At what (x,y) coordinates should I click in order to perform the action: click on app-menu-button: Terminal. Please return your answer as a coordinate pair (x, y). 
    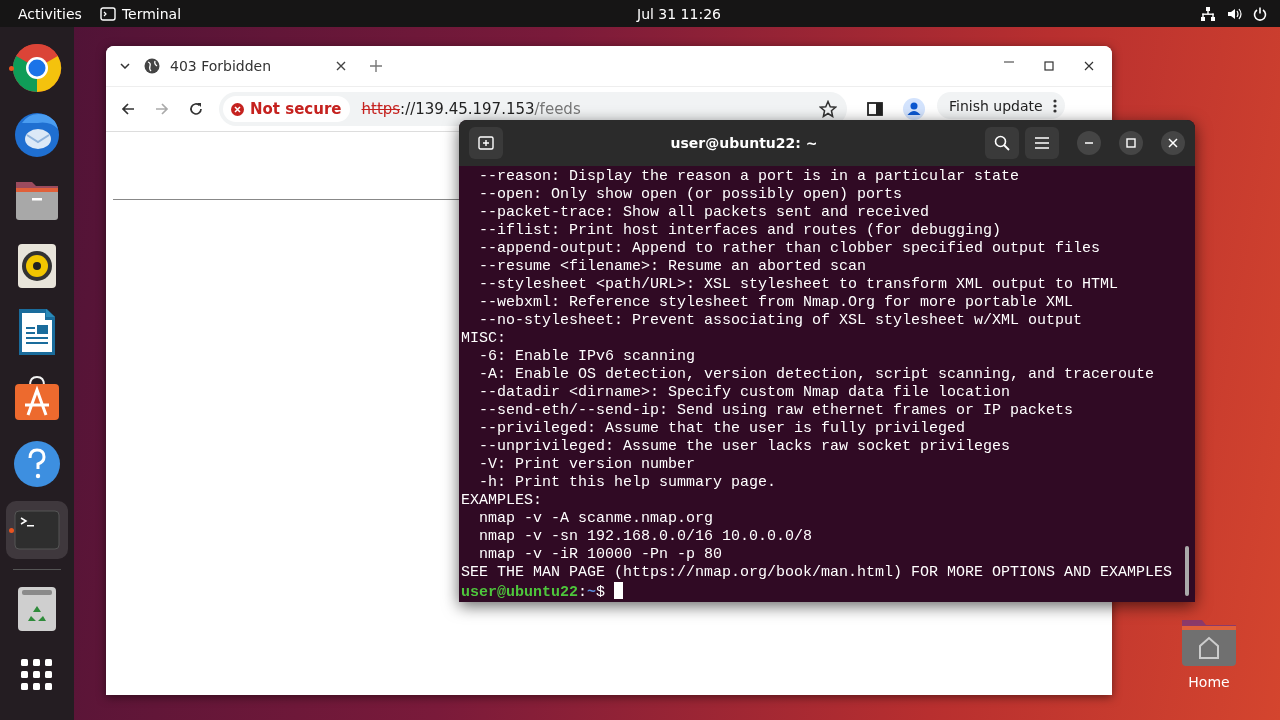
    Looking at the image, I should click on (140, 13).